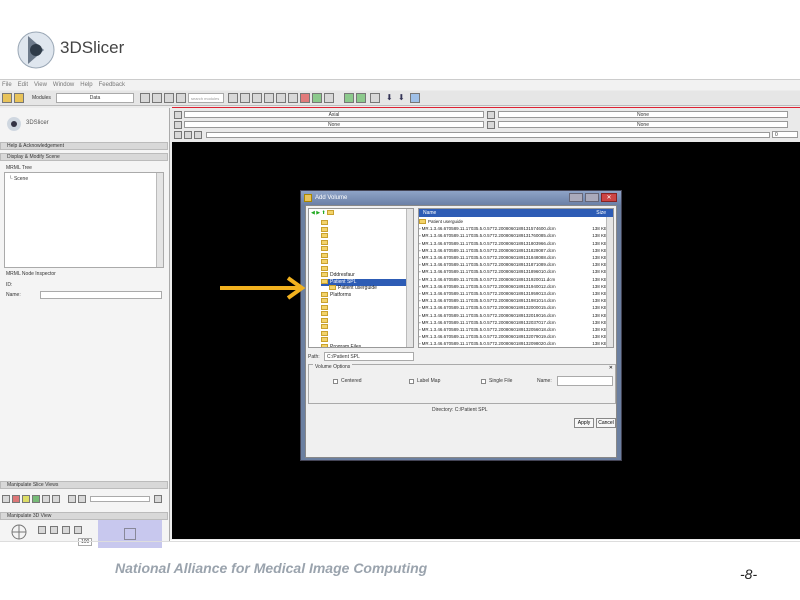 The height and width of the screenshot is (600, 800). Describe the element at coordinates (606, 423) in the screenshot. I see `cancel-button: Cancel` at that location.